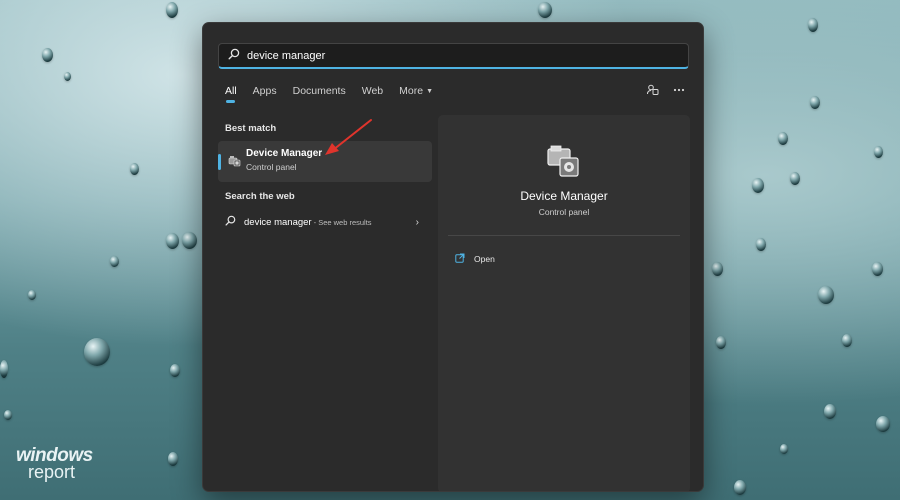 This screenshot has height=500, width=900. What do you see at coordinates (251, 128) in the screenshot?
I see `best-match-heading: Best match` at bounding box center [251, 128].